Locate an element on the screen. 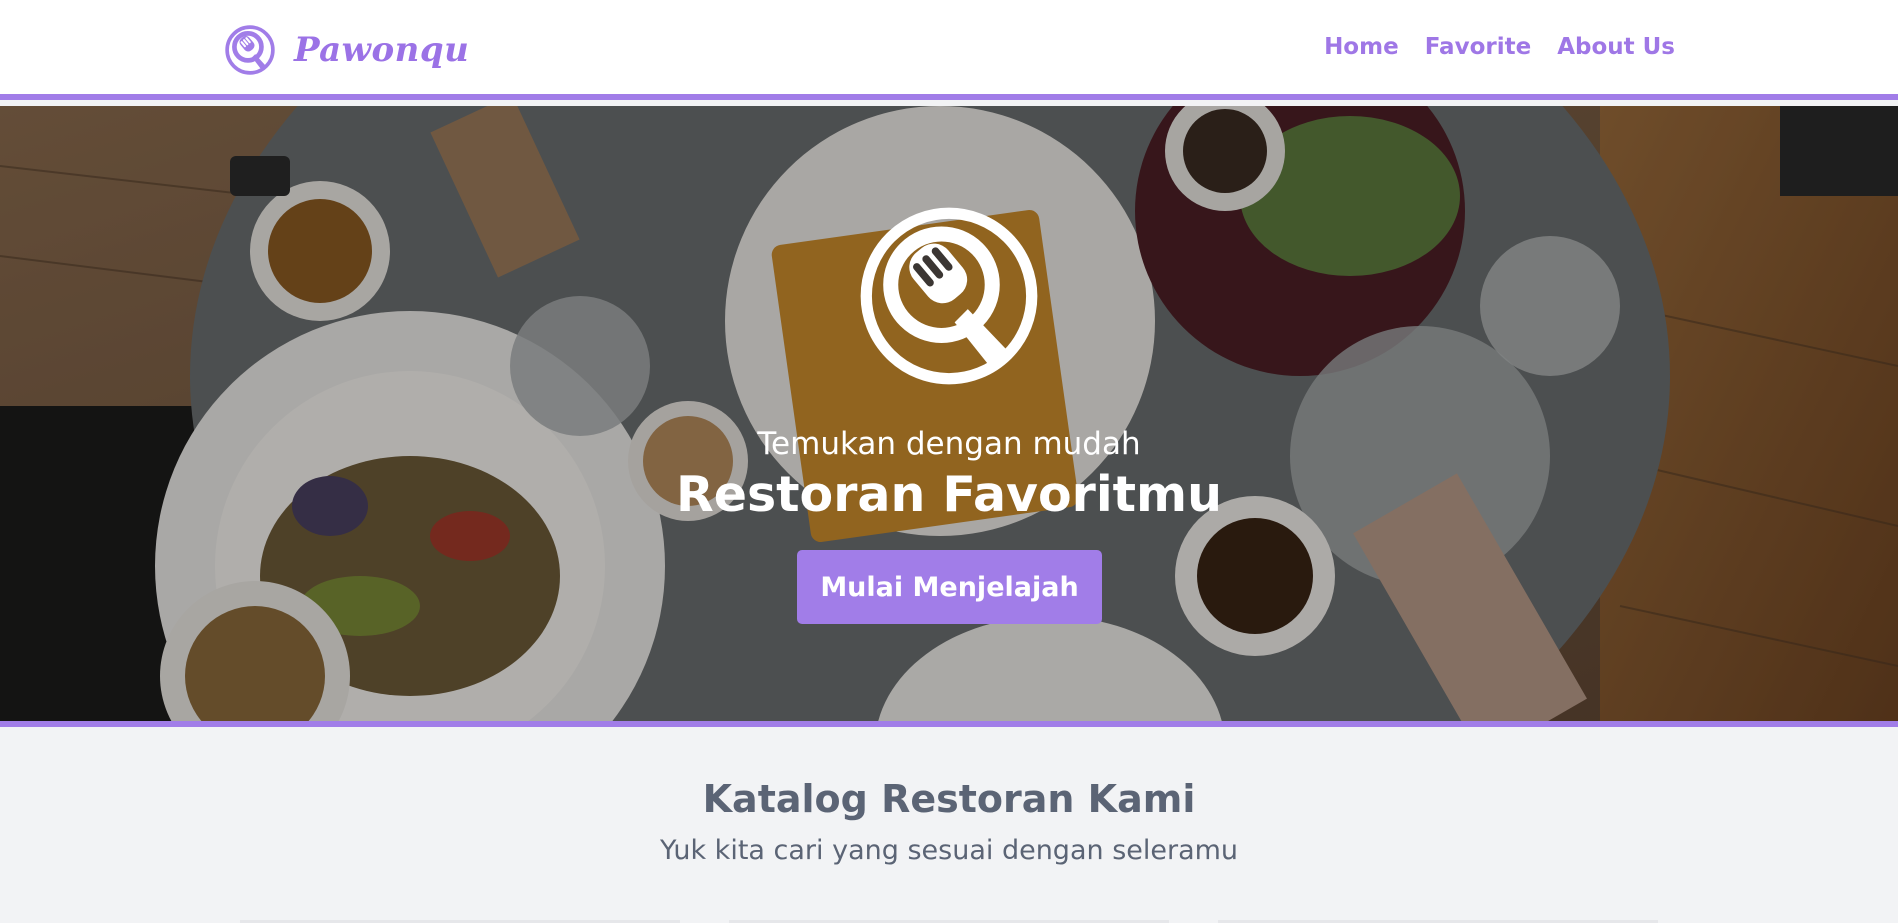 This screenshot has width=1898, height=923. start-exploring-button: Mulai Menjelajah is located at coordinates (949, 587).